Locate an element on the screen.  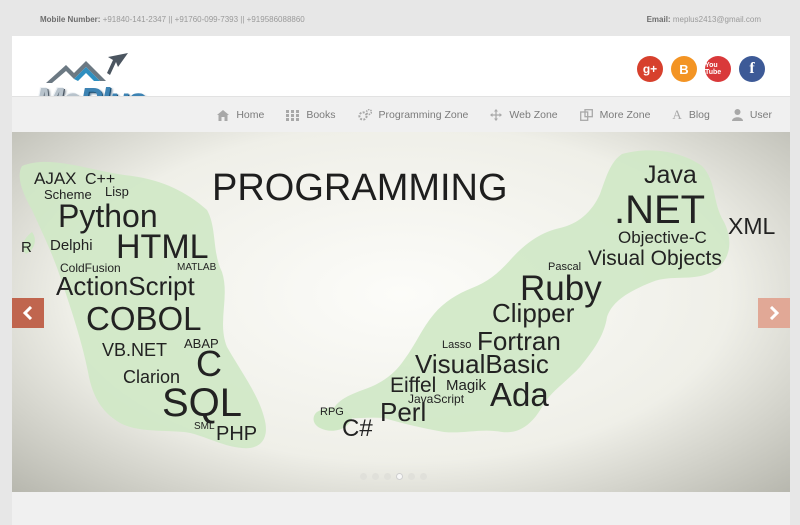
word-delphi: Delphi is located at coordinates (71, 245).